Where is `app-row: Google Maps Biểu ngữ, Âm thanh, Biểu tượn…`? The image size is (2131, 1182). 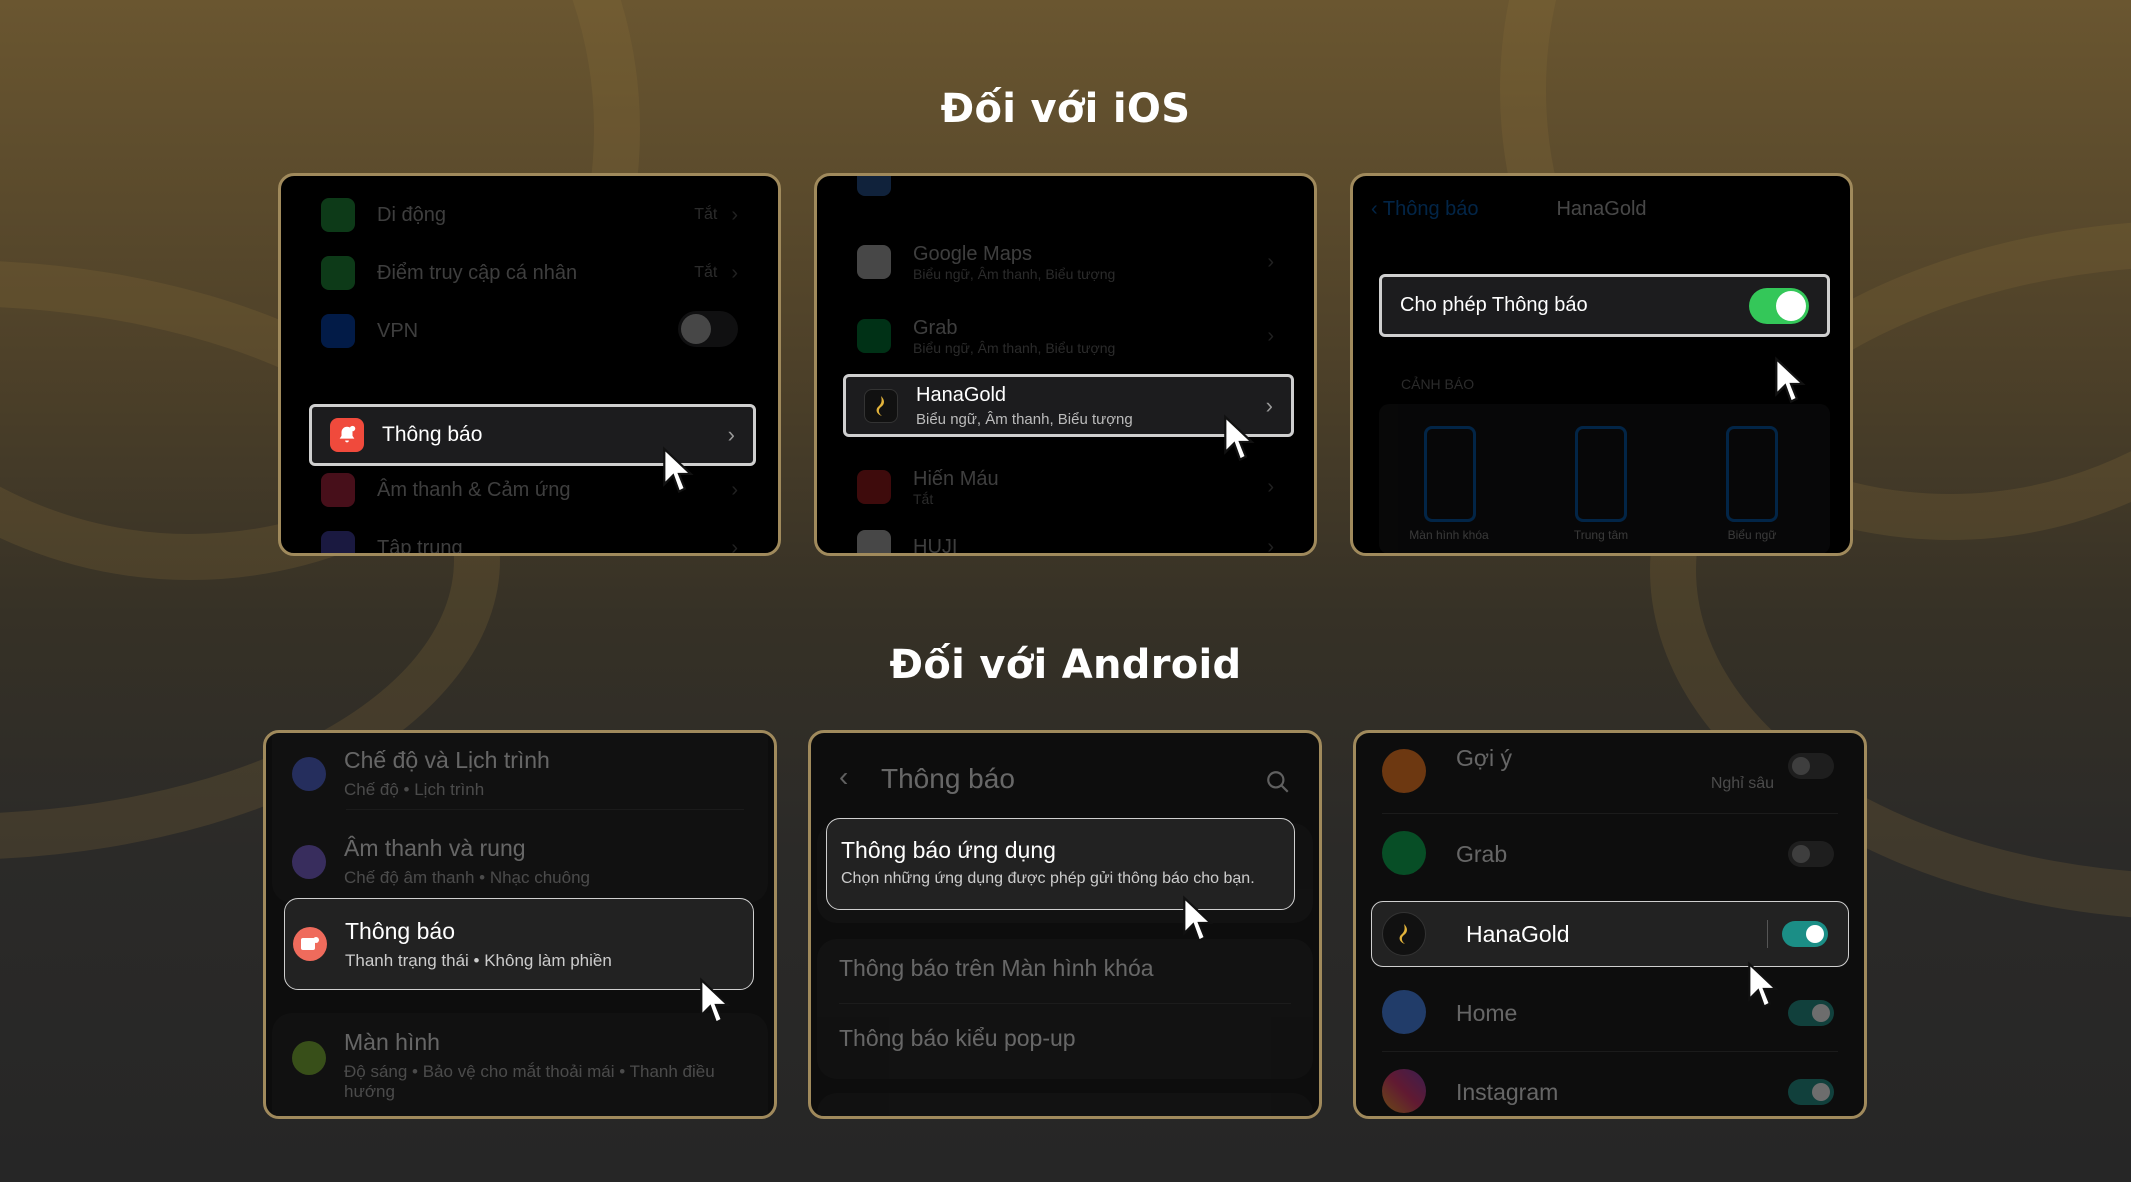
app-row: Google Maps Biểu ngữ, Âm thanh, Biểu tượn… is located at coordinates (1065, 262).